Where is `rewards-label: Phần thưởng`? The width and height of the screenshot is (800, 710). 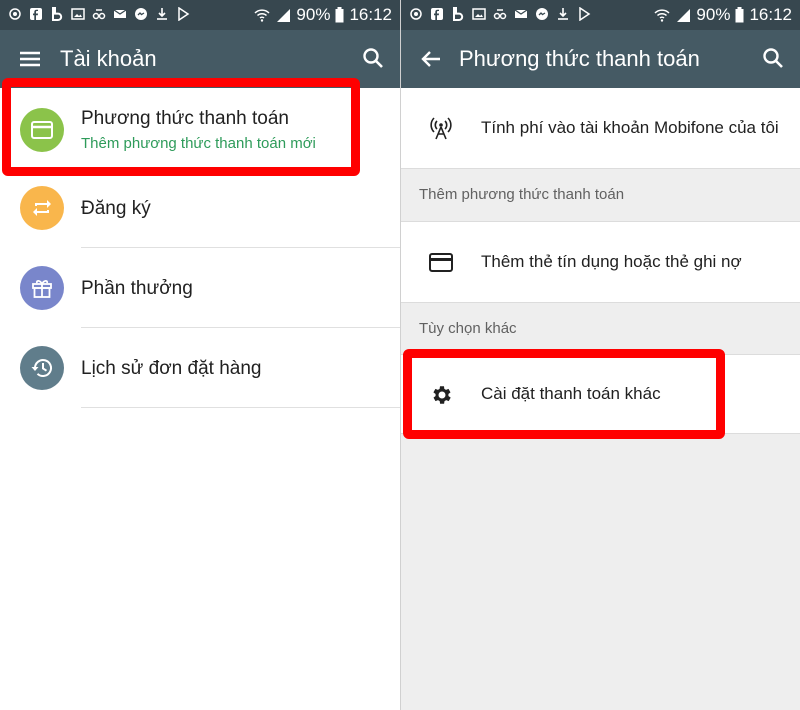 rewards-label: Phần thưởng is located at coordinates (137, 288).